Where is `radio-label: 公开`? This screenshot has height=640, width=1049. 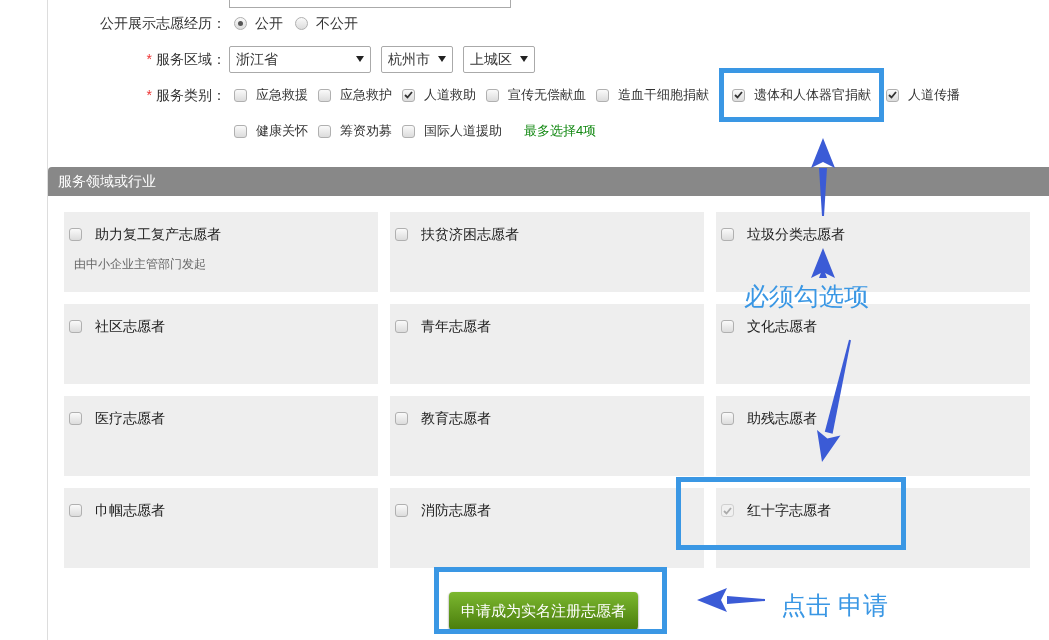
radio-label: 公开 is located at coordinates (269, 23).